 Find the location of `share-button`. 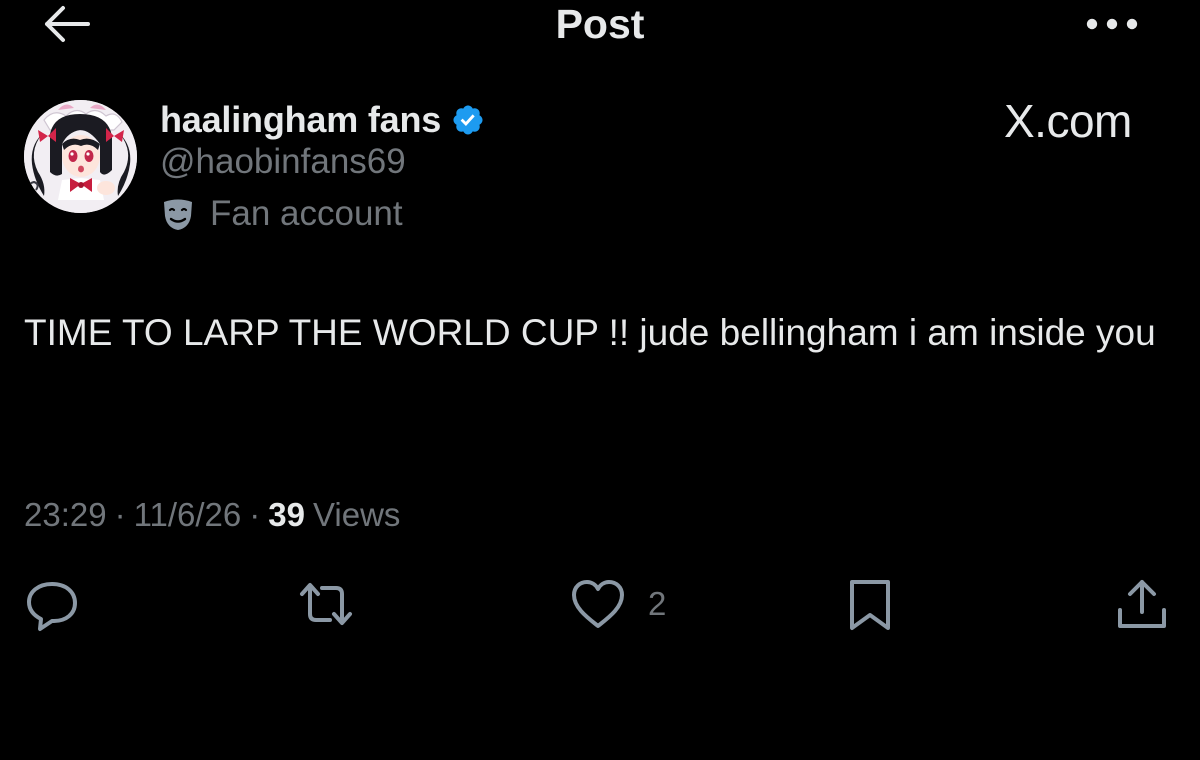

share-button is located at coordinates (1142, 604).